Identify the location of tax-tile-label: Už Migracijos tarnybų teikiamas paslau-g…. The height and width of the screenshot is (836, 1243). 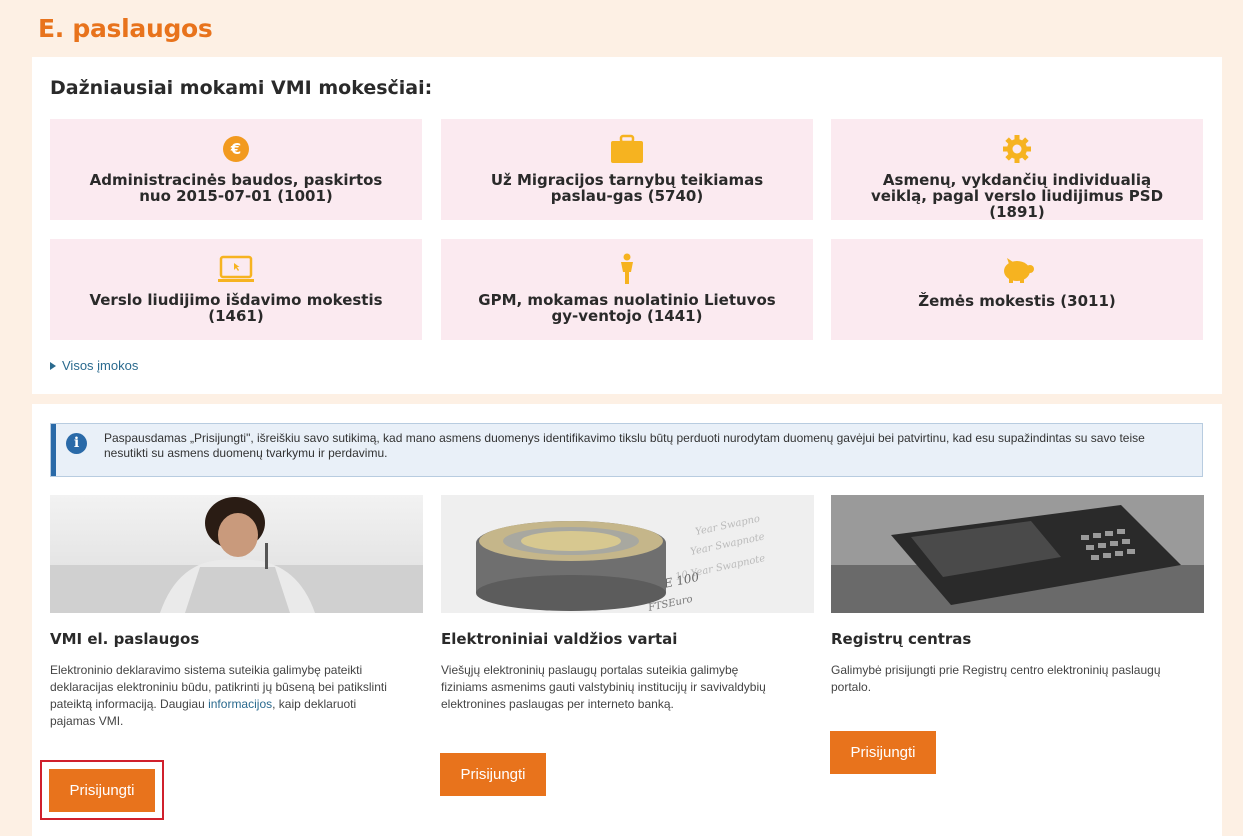
(627, 188).